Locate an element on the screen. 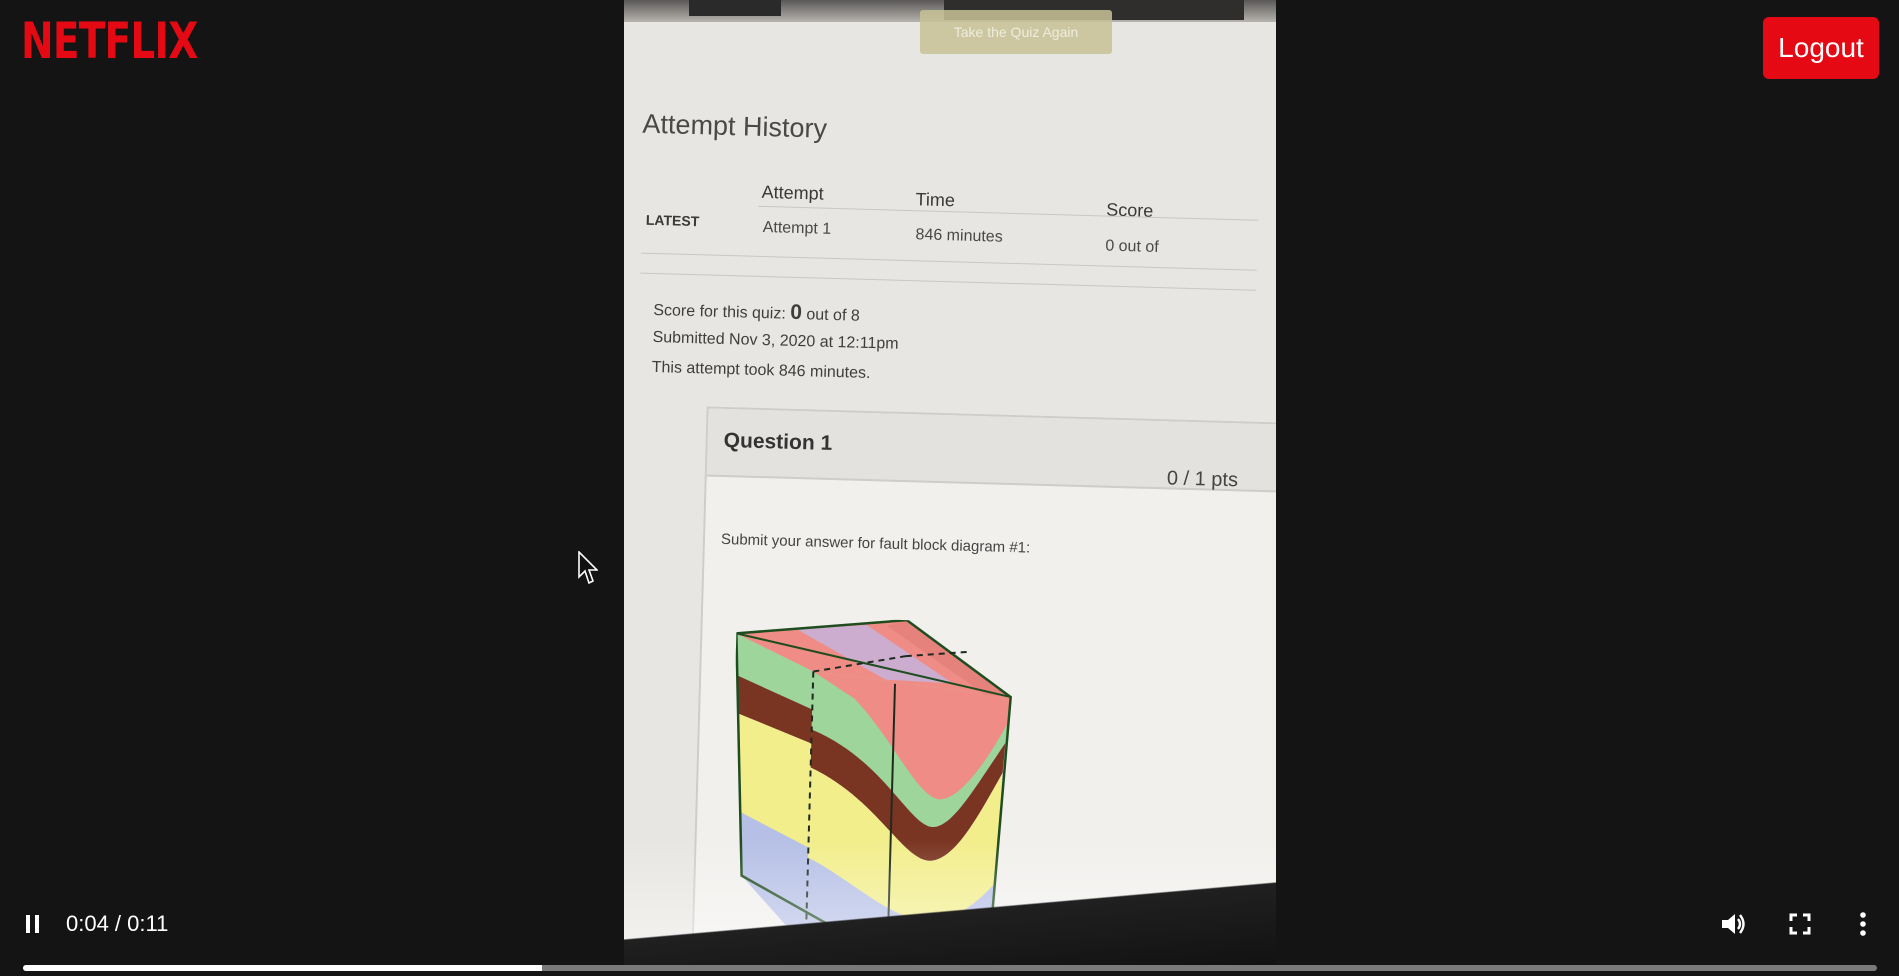 The image size is (1899, 976). fullscreen-button is located at coordinates (1800, 924).